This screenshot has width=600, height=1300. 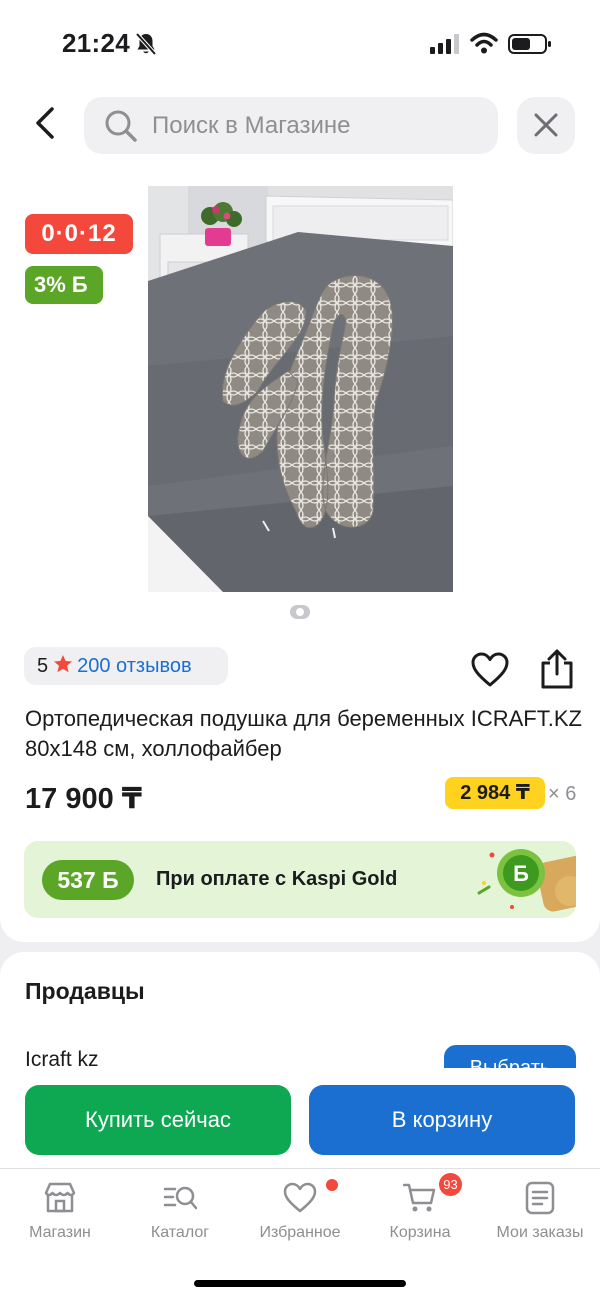 What do you see at coordinates (158, 1120) in the screenshot?
I see `buy-now-button: Купить сейчас` at bounding box center [158, 1120].